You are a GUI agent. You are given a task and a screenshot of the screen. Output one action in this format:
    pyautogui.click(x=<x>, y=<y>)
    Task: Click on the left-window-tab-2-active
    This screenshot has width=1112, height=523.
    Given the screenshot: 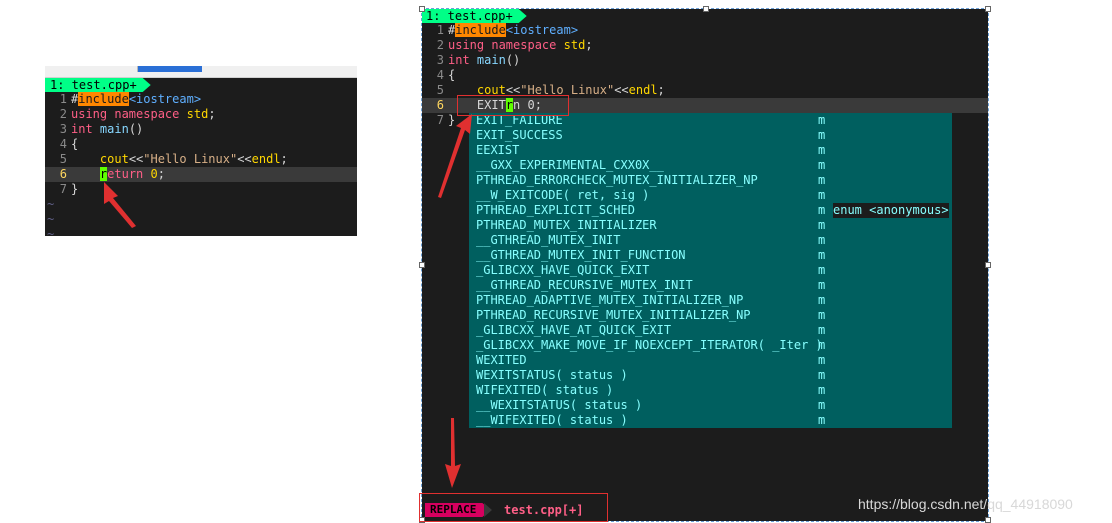 What is the action you would take?
    pyautogui.click(x=170, y=69)
    